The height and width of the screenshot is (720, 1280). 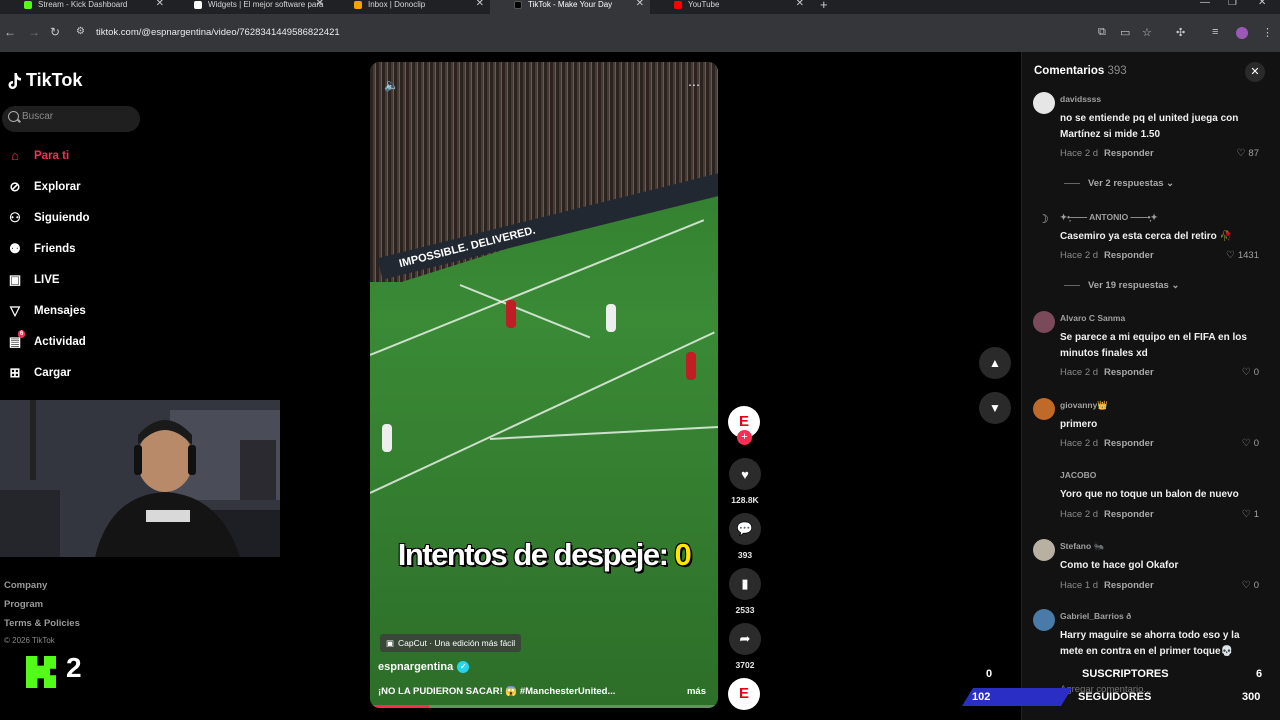 What do you see at coordinates (55, 249) in the screenshot?
I see `sidebar-item-label: Friends` at bounding box center [55, 249].